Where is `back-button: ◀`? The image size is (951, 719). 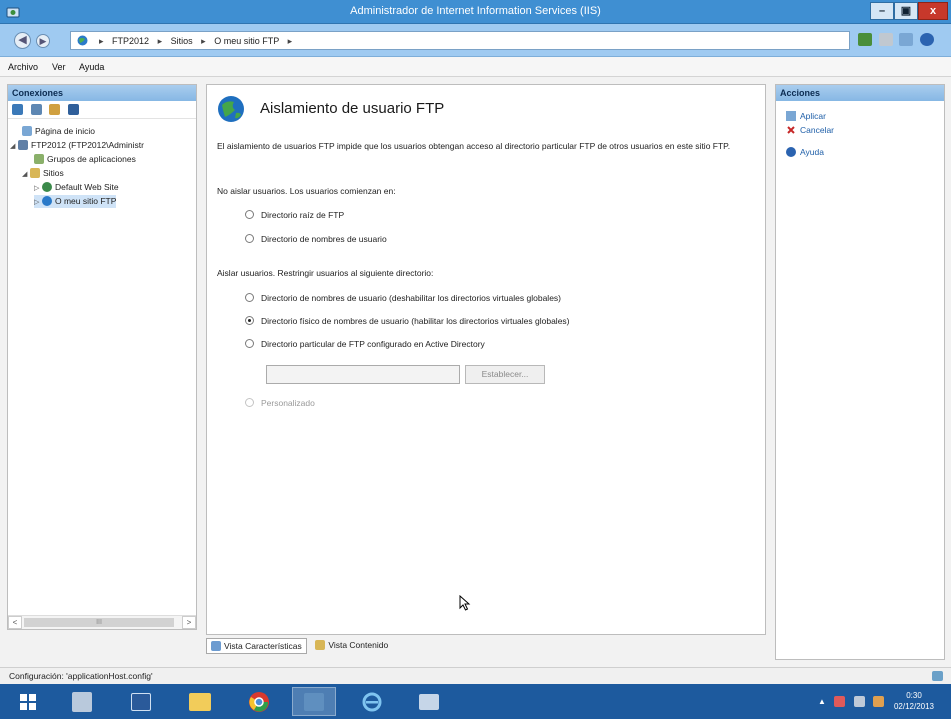 back-button: ◀ is located at coordinates (22, 40).